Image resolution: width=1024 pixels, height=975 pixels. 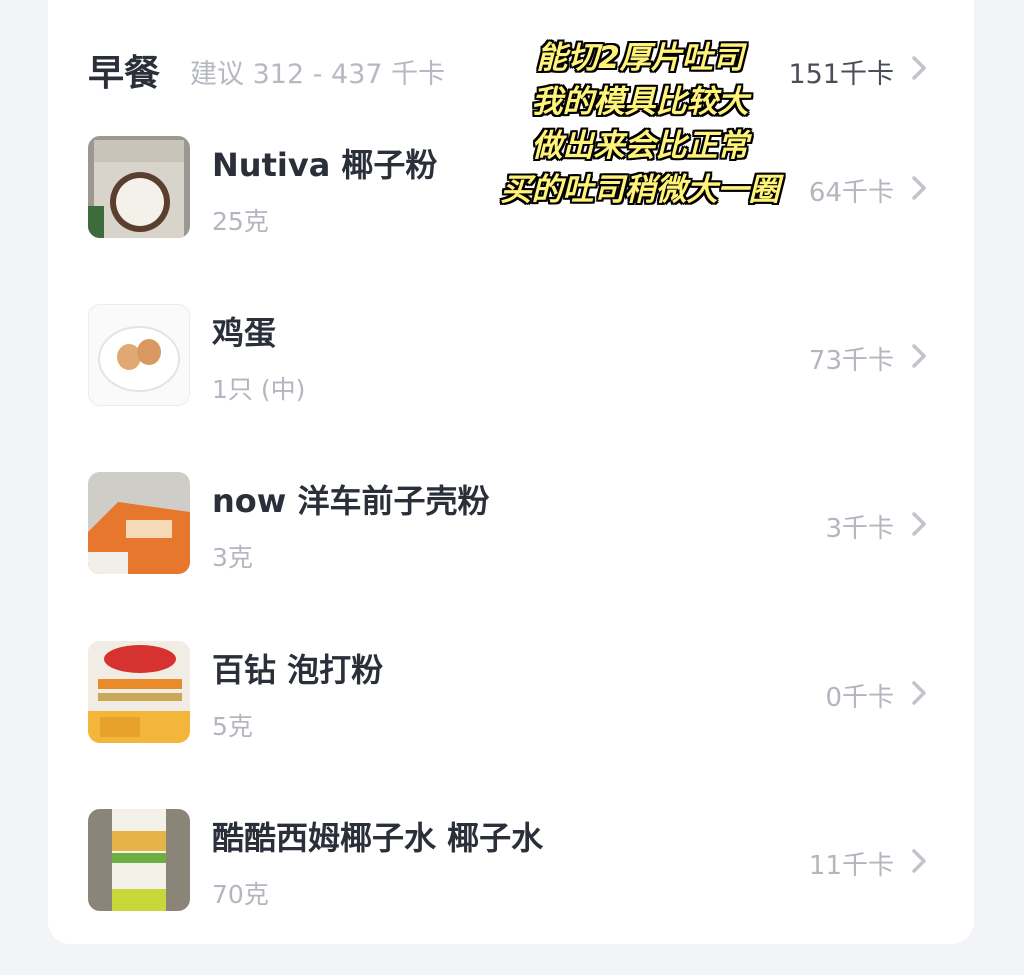 I want to click on food-kcal: 11千卡, so click(x=851, y=866).